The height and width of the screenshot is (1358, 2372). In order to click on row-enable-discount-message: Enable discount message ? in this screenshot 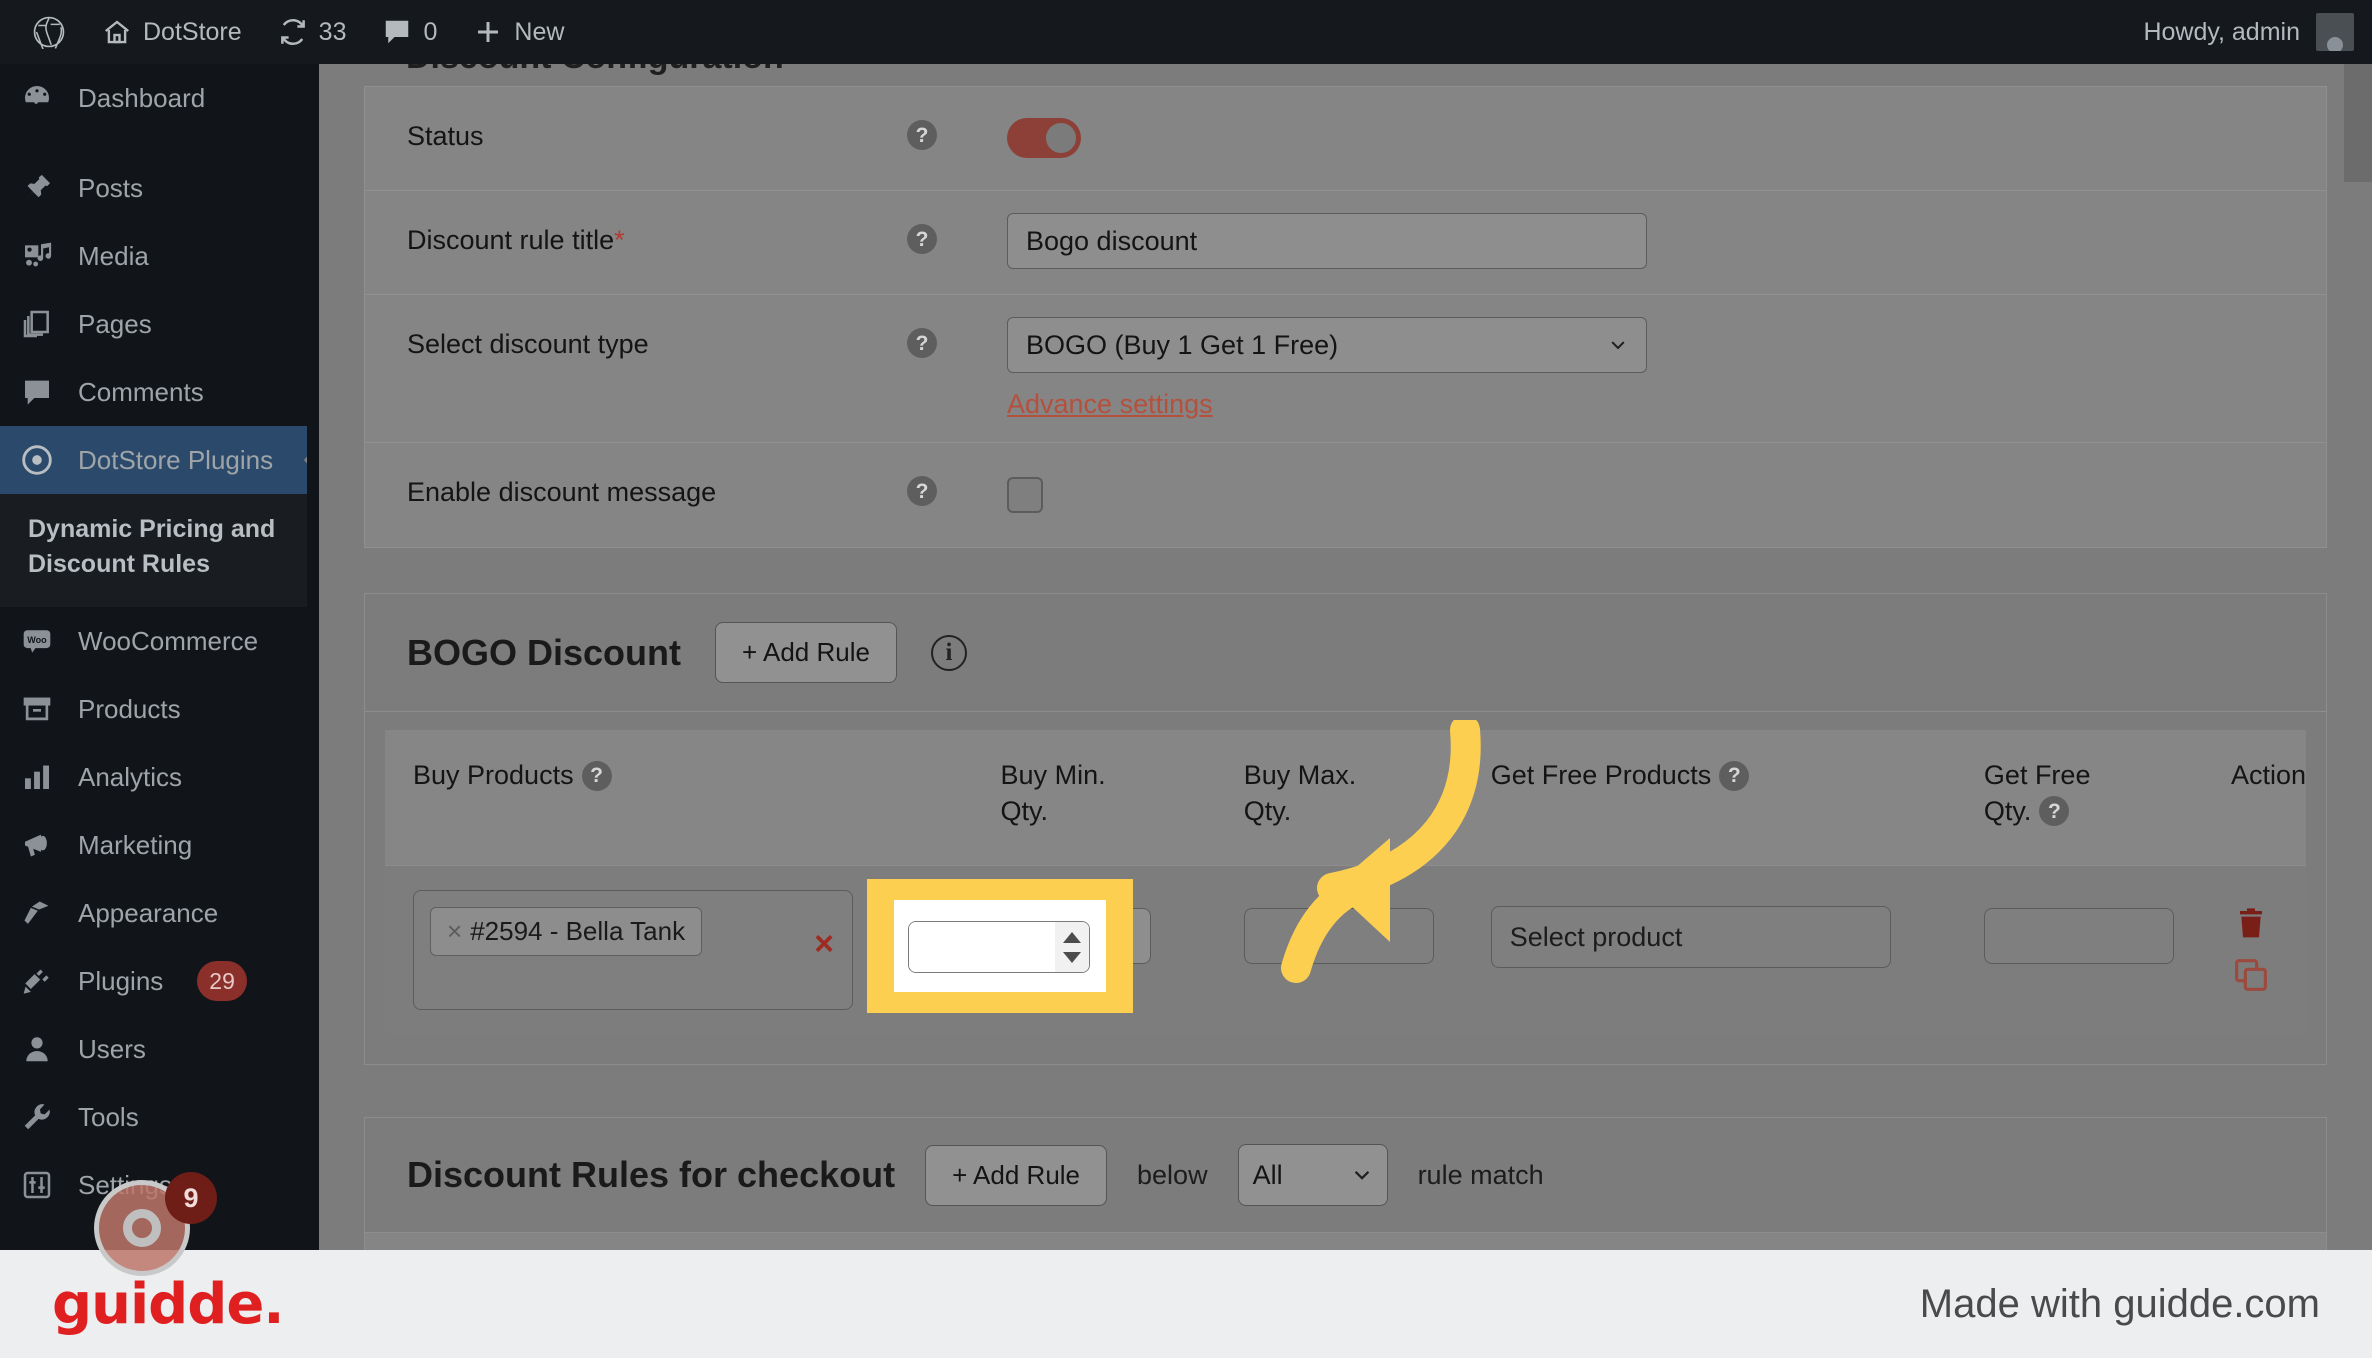, I will do `click(1345, 495)`.